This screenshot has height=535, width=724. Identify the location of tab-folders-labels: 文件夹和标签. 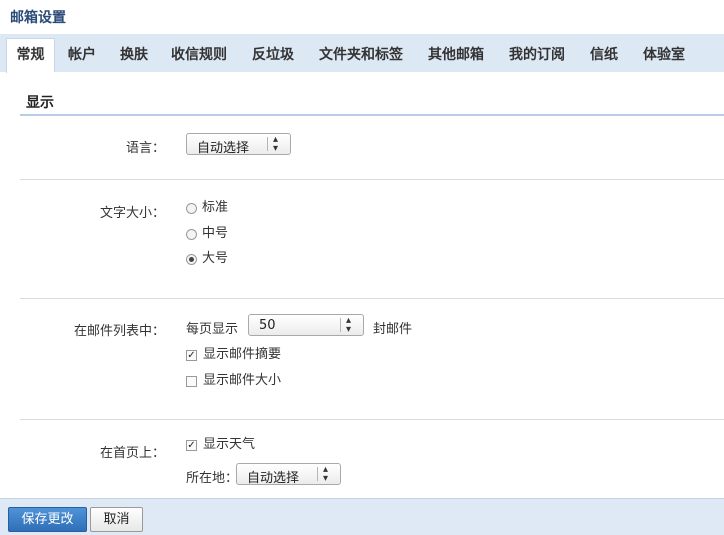
(361, 55).